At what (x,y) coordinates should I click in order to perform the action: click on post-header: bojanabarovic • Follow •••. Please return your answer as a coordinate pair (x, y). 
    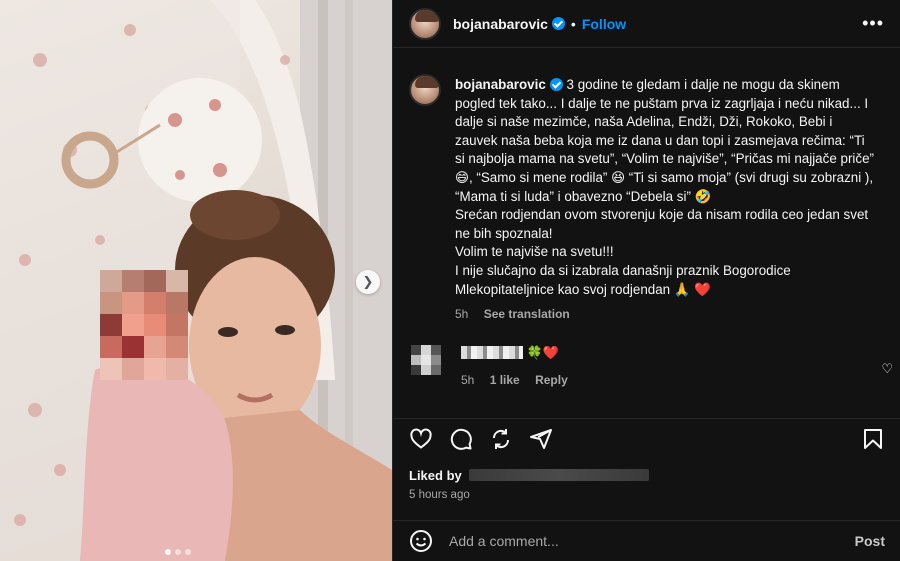
    Looking at the image, I should click on (646, 24).